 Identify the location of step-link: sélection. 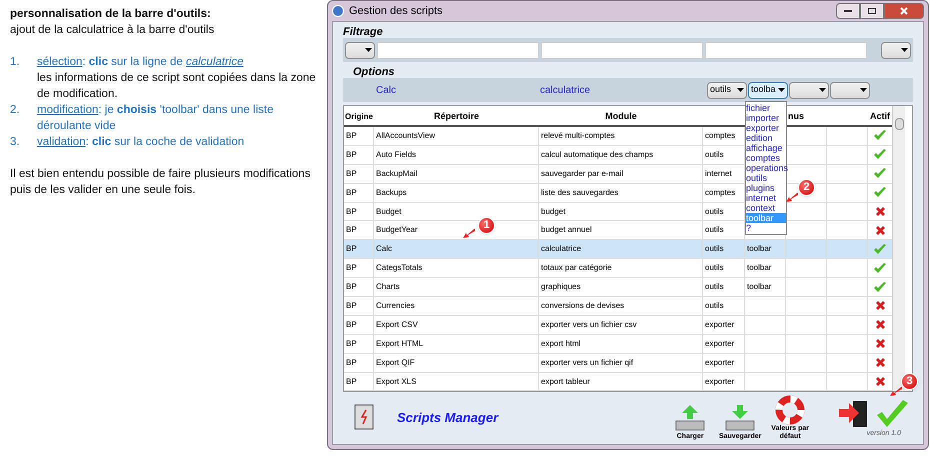
(59, 62).